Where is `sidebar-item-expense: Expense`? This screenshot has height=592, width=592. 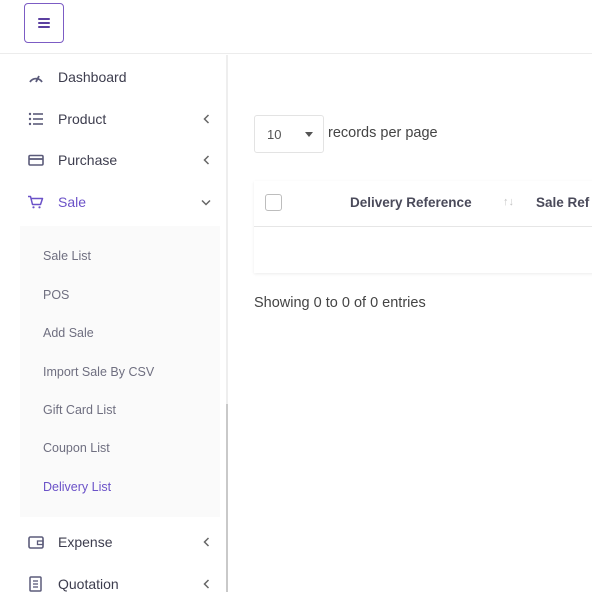 sidebar-item-expense: Expense is located at coordinates (113, 542).